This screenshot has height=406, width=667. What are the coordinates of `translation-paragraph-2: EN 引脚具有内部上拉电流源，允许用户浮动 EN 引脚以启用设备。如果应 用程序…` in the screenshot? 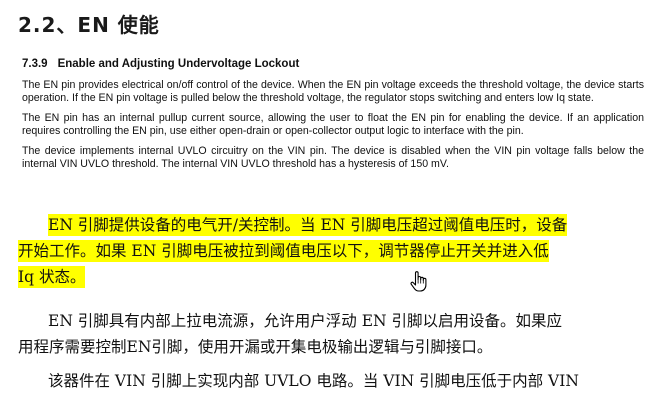 It's located at (336, 334).